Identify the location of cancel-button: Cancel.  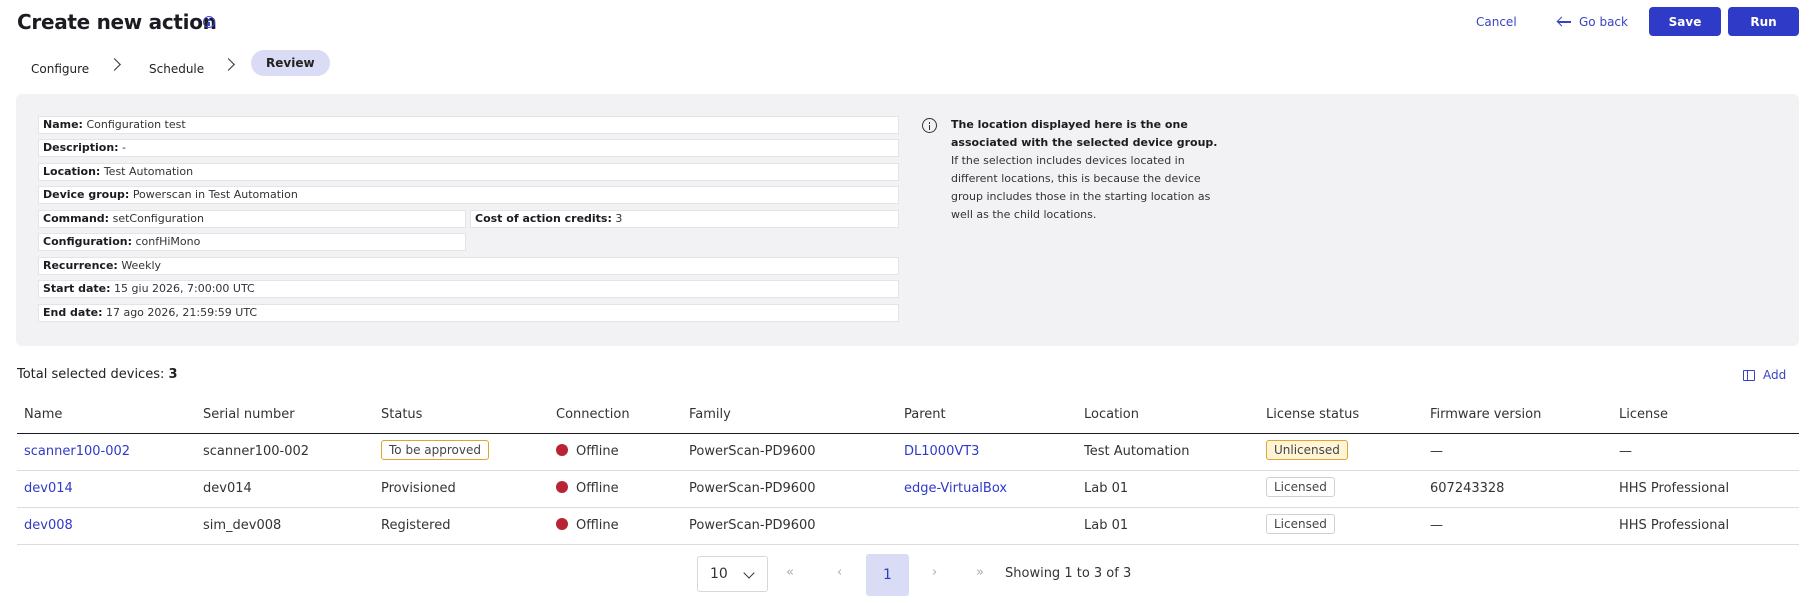
(1496, 22).